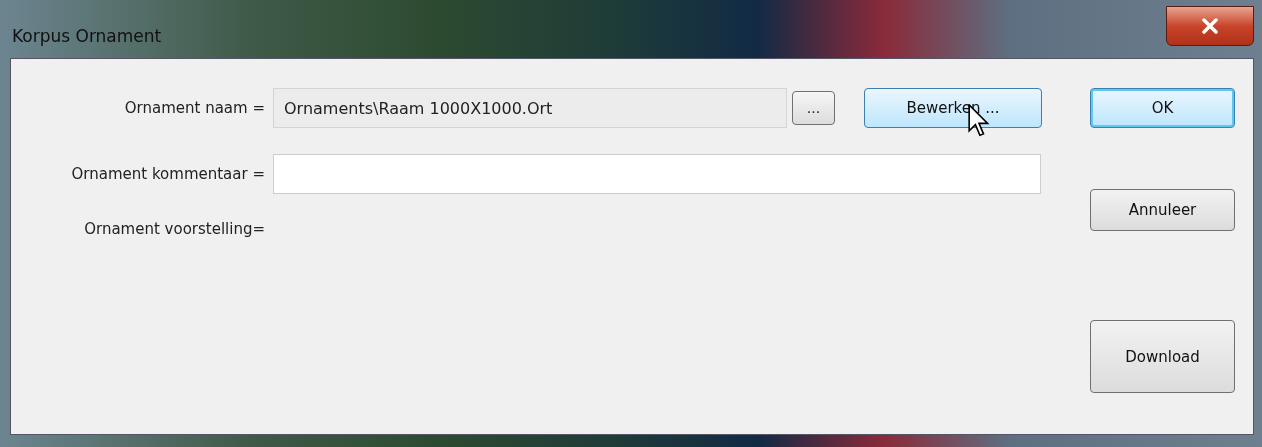  What do you see at coordinates (1162, 108) in the screenshot?
I see `dialog-button: OK` at bounding box center [1162, 108].